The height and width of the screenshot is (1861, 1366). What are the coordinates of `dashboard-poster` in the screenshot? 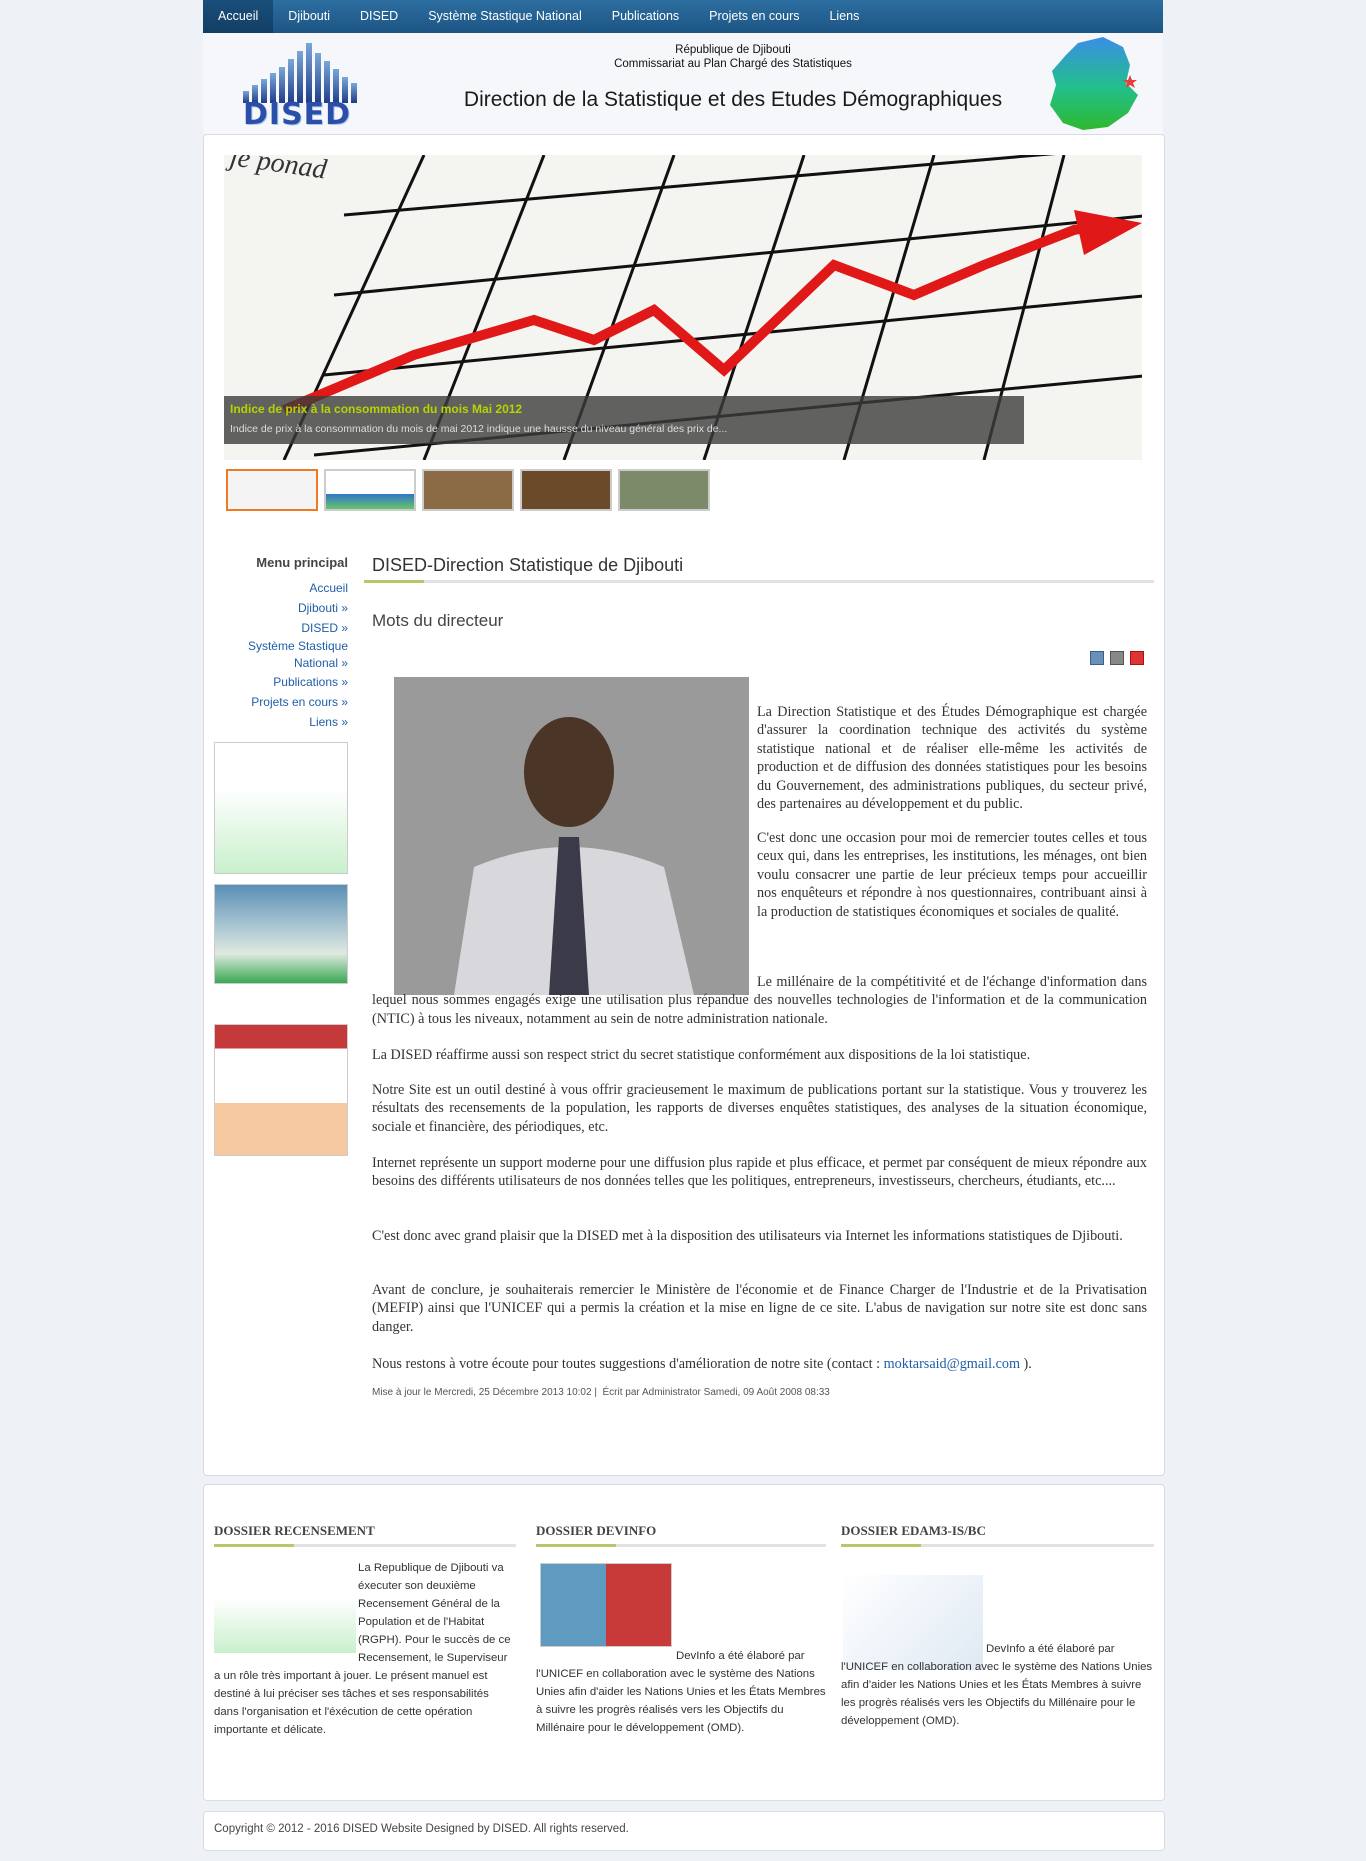 It's located at (281, 1090).